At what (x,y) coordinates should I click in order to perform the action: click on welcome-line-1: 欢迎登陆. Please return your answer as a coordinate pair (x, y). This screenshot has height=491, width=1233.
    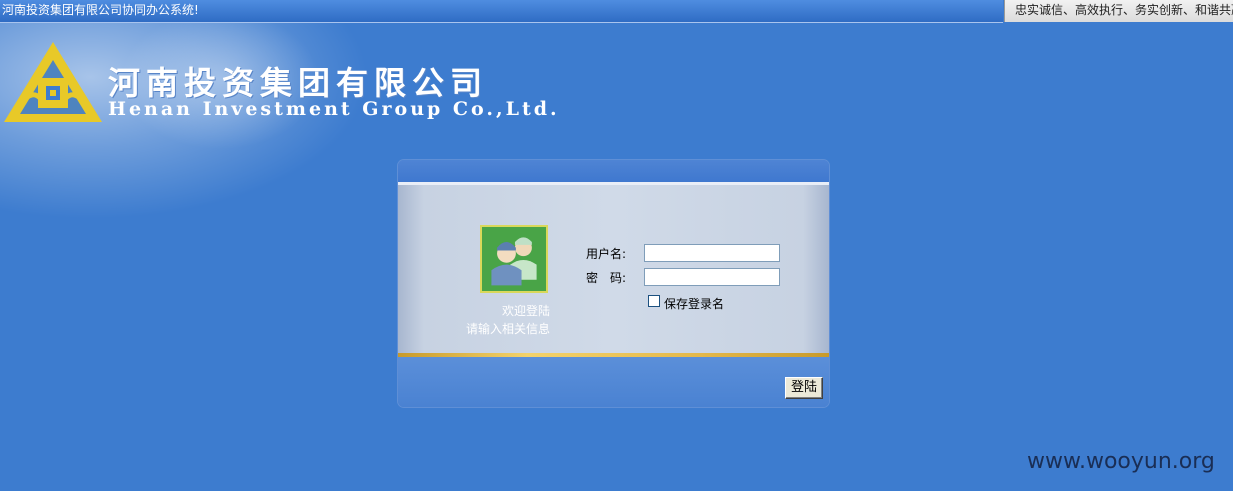
    Looking at the image, I should click on (525, 311).